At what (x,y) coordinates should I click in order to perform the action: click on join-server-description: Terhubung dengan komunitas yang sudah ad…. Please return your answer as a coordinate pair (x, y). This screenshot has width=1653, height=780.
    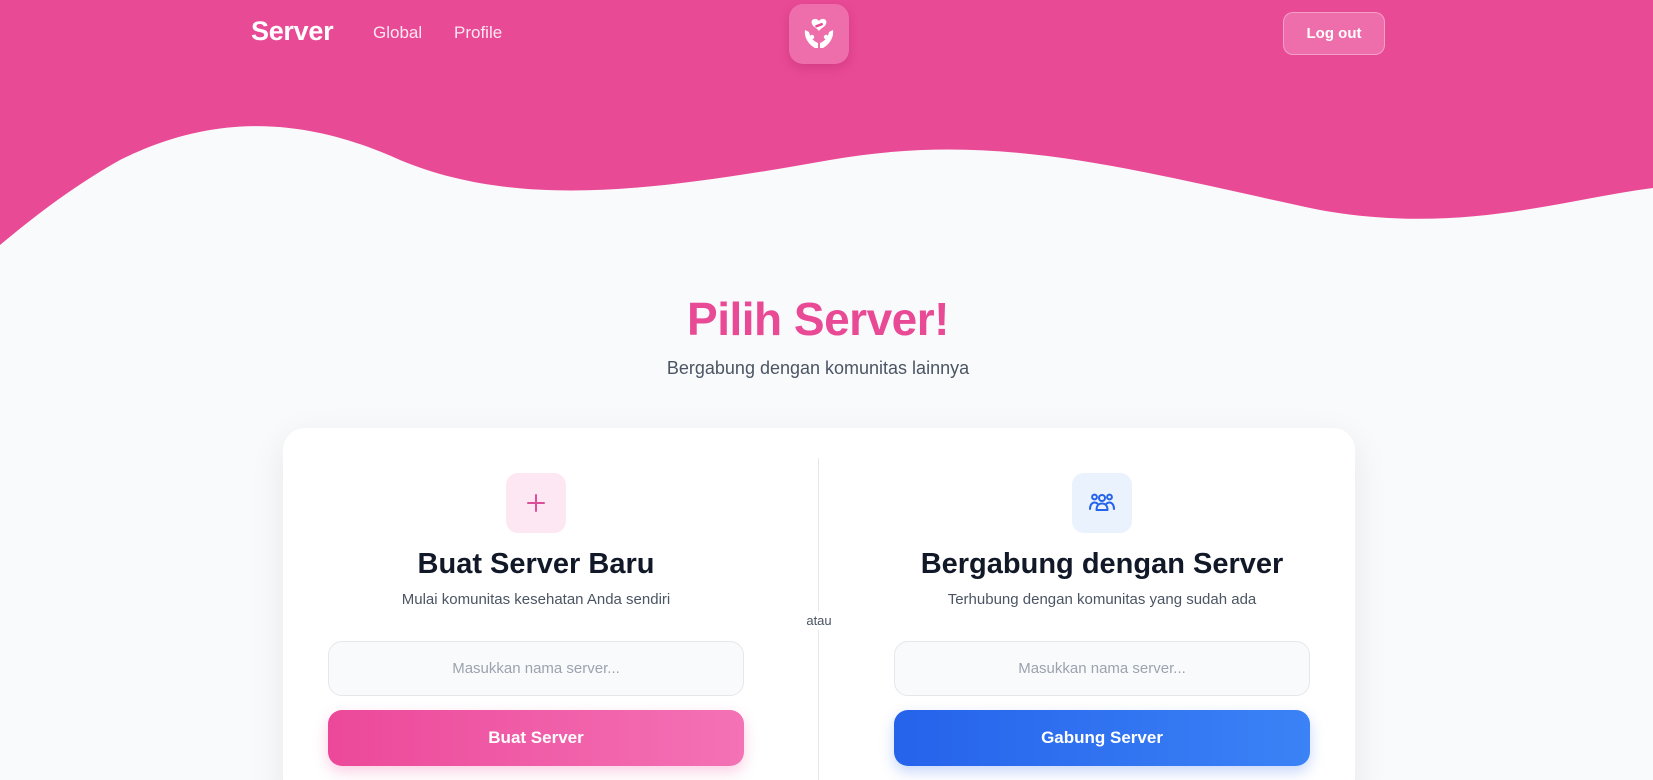
    Looking at the image, I should click on (1102, 599).